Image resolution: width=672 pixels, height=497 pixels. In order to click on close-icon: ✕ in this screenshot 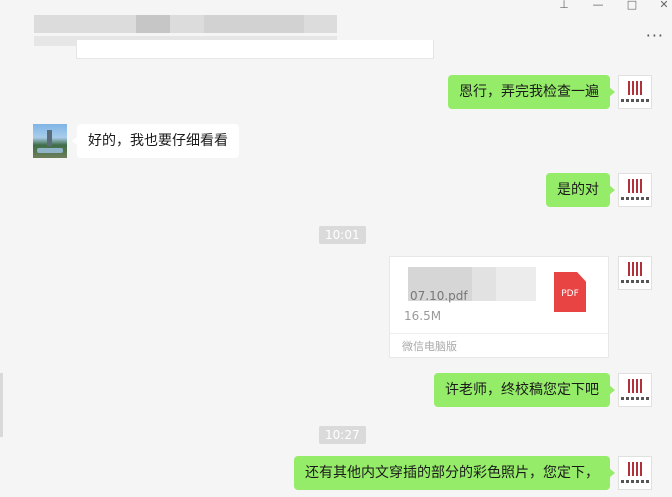, I will do `click(664, 6)`.